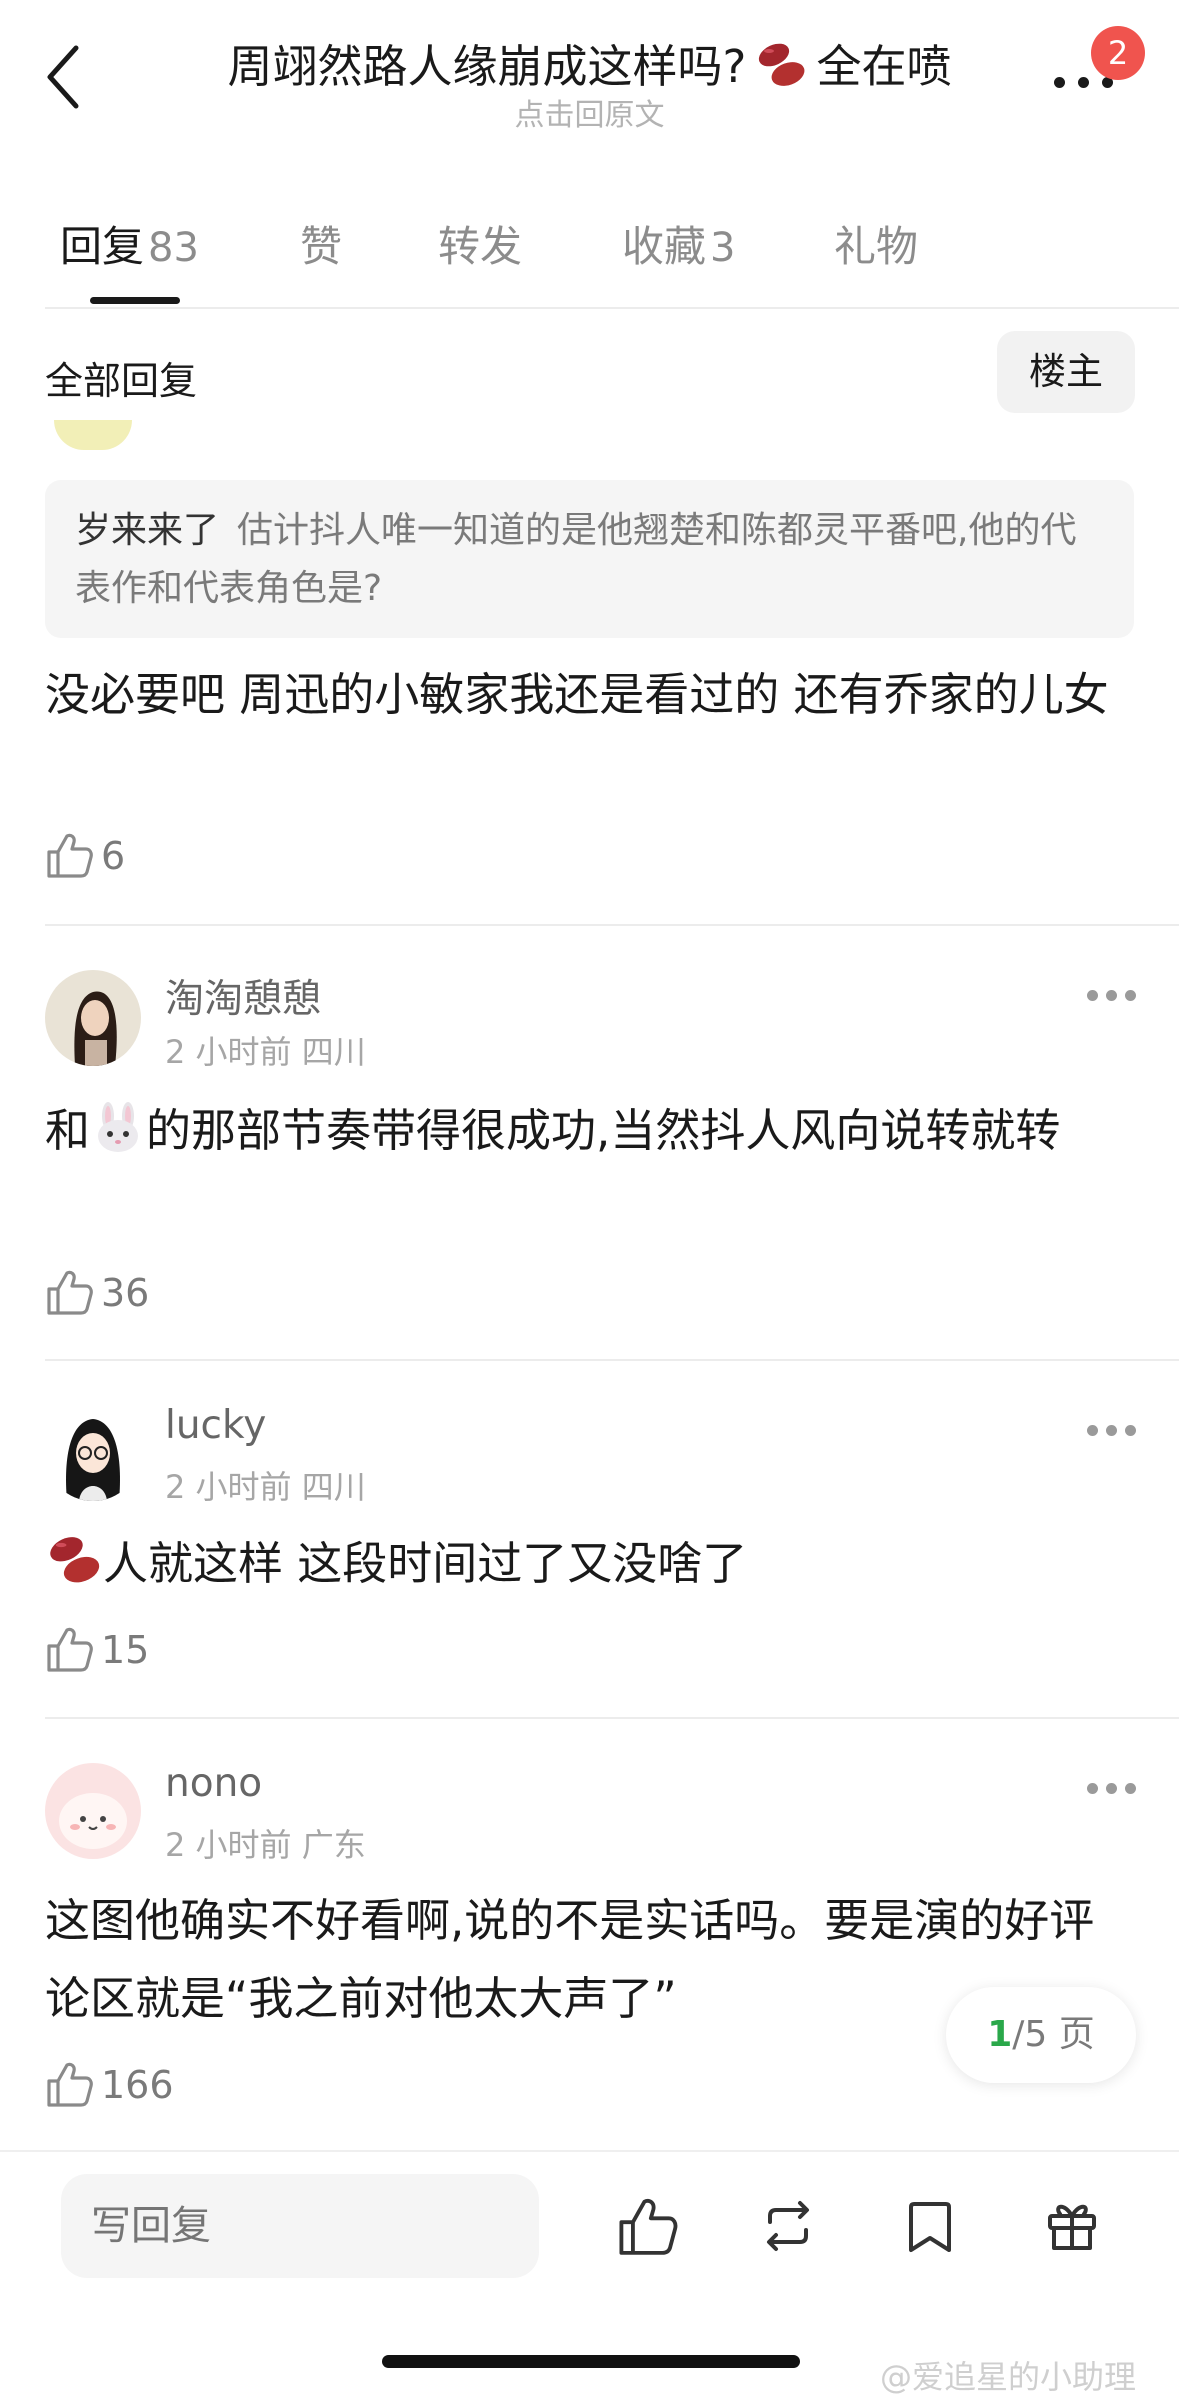 The image size is (1179, 2396). Describe the element at coordinates (1118, 53) in the screenshot. I see `notification-badge: 2` at that location.